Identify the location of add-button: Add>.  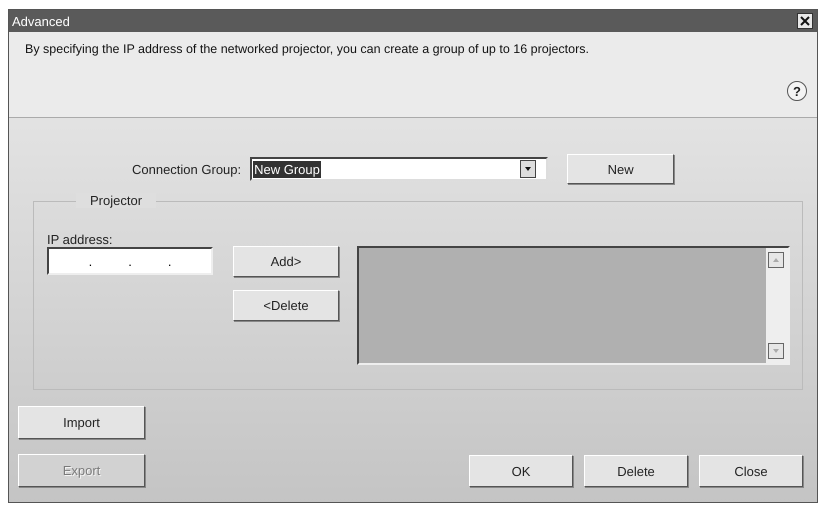
(286, 261).